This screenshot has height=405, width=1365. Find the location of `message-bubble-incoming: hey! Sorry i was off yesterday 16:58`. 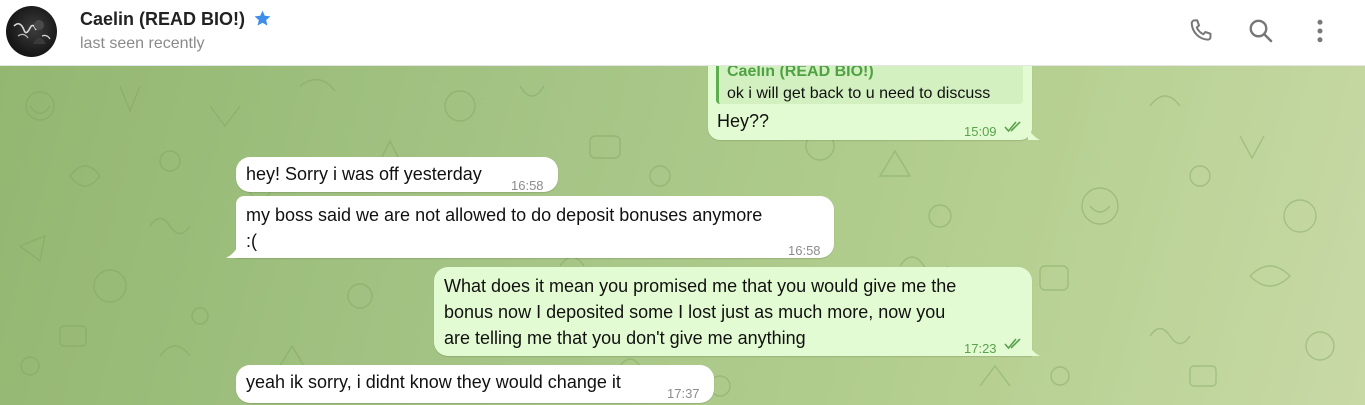

message-bubble-incoming: hey! Sorry i was off yesterday 16:58 is located at coordinates (397, 175).